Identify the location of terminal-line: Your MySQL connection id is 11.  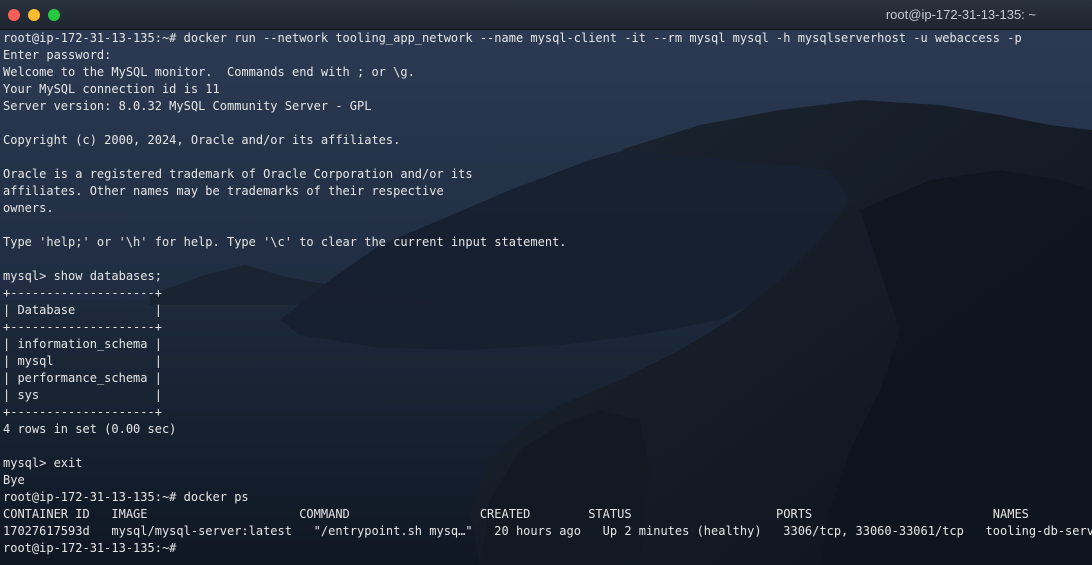
(111, 89).